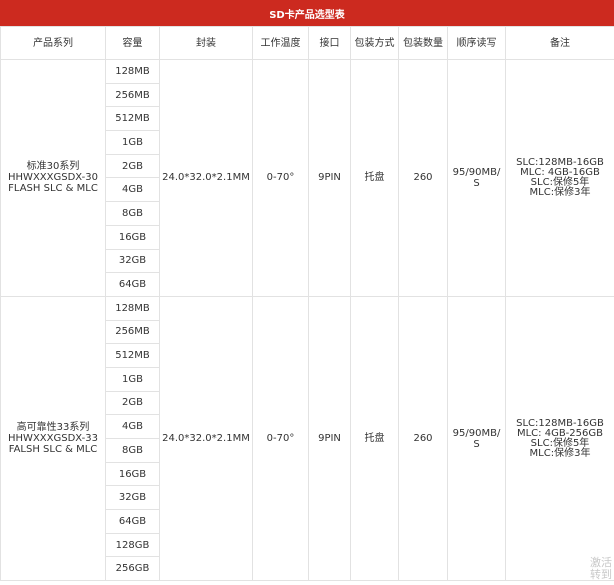  What do you see at coordinates (132, 545) in the screenshot?
I see `capacity-cell: 128GB` at bounding box center [132, 545].